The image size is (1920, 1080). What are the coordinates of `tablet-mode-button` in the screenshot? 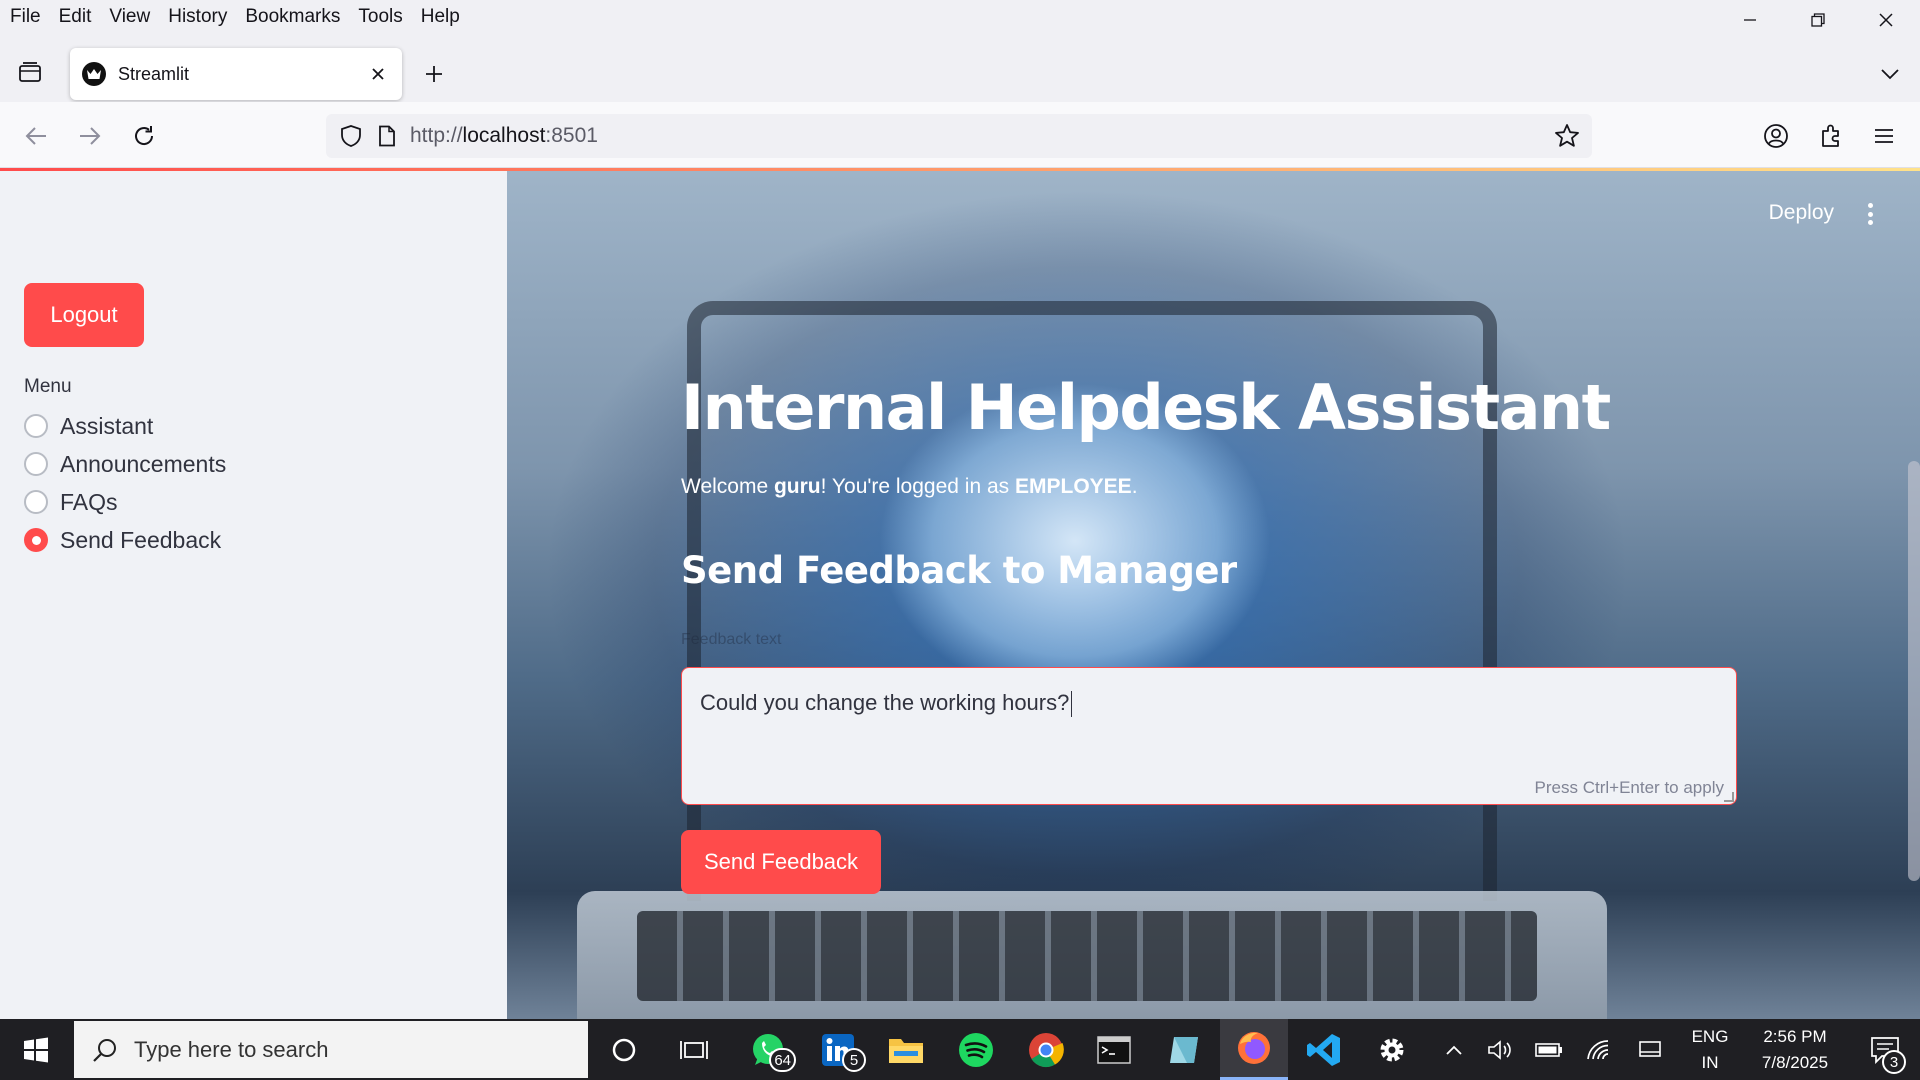 It's located at (1650, 1049).